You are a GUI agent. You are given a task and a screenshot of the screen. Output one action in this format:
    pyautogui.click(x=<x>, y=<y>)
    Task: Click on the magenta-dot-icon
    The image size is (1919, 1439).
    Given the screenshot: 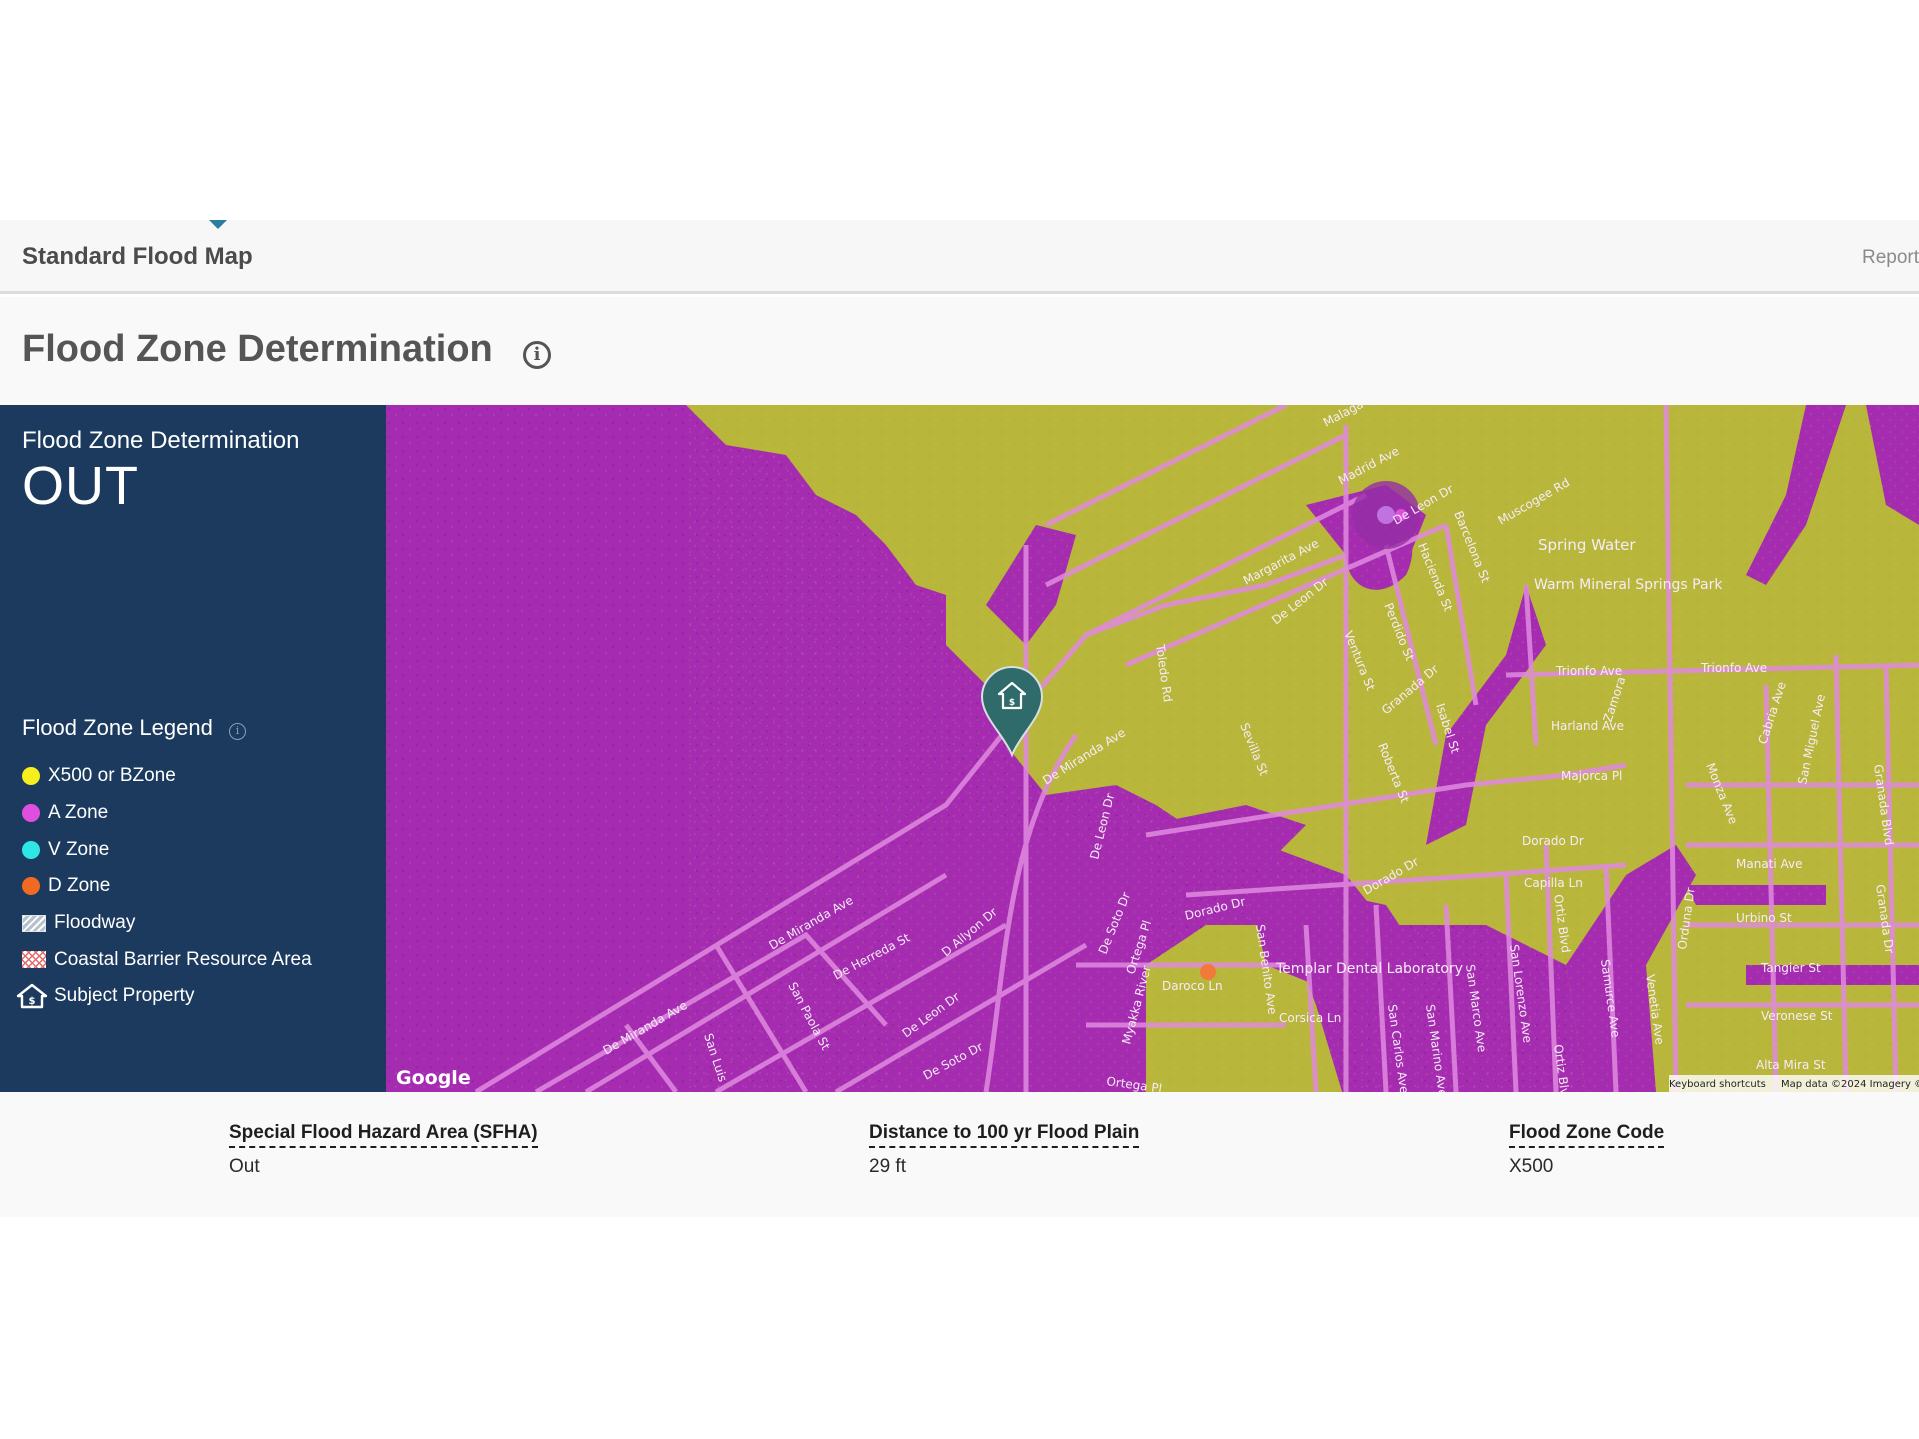 What is the action you would take?
    pyautogui.click(x=31, y=813)
    